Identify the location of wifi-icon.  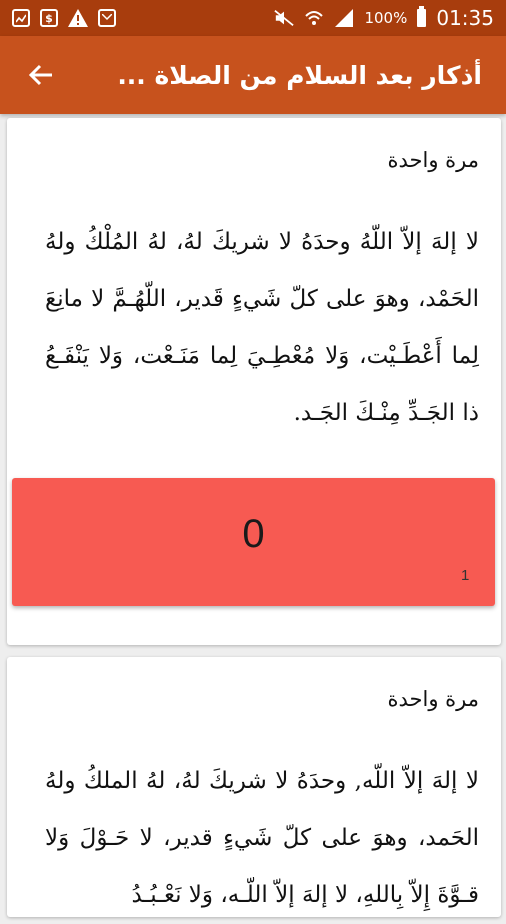
(314, 18).